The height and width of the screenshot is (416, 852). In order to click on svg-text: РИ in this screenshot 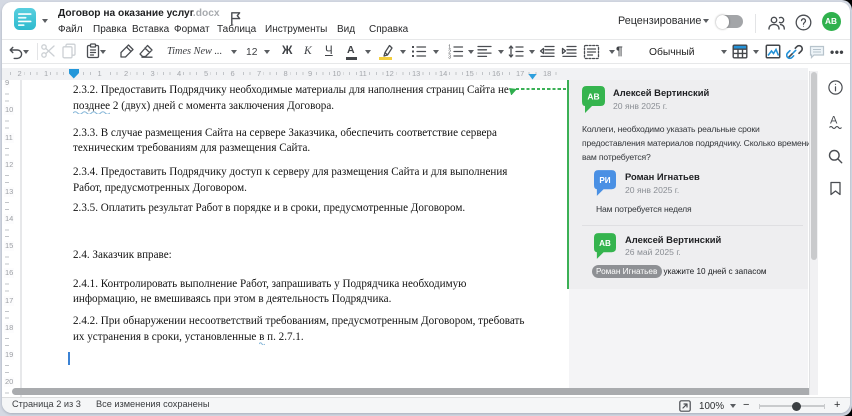, I will do `click(604, 180)`.